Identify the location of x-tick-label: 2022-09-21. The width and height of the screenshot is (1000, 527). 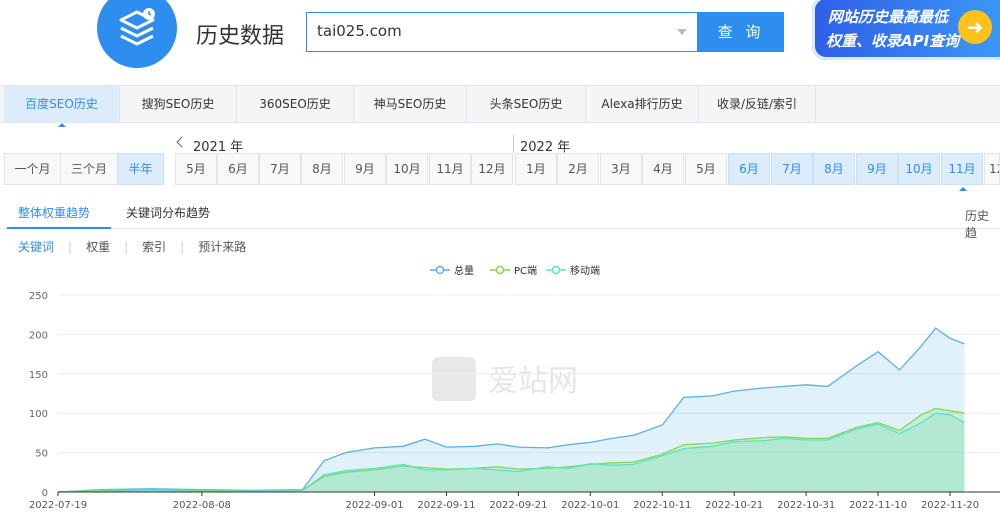
(518, 505).